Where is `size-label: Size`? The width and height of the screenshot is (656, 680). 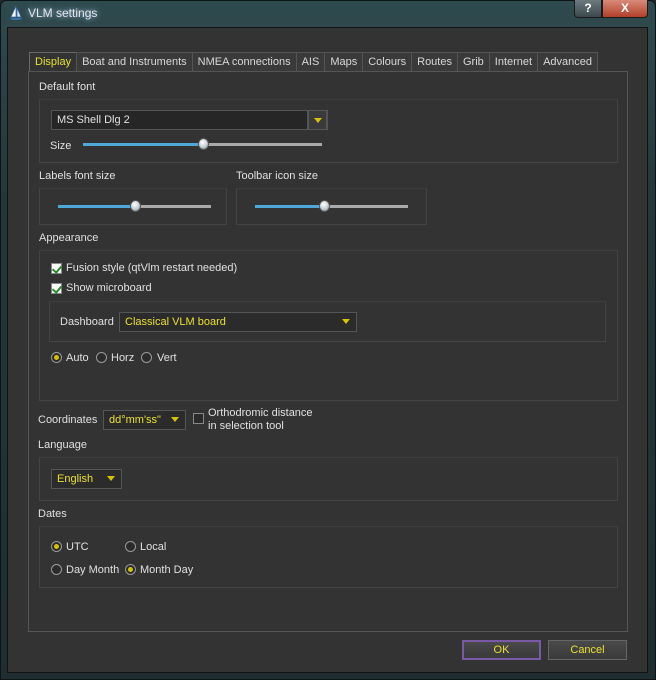 size-label: Size is located at coordinates (61, 146).